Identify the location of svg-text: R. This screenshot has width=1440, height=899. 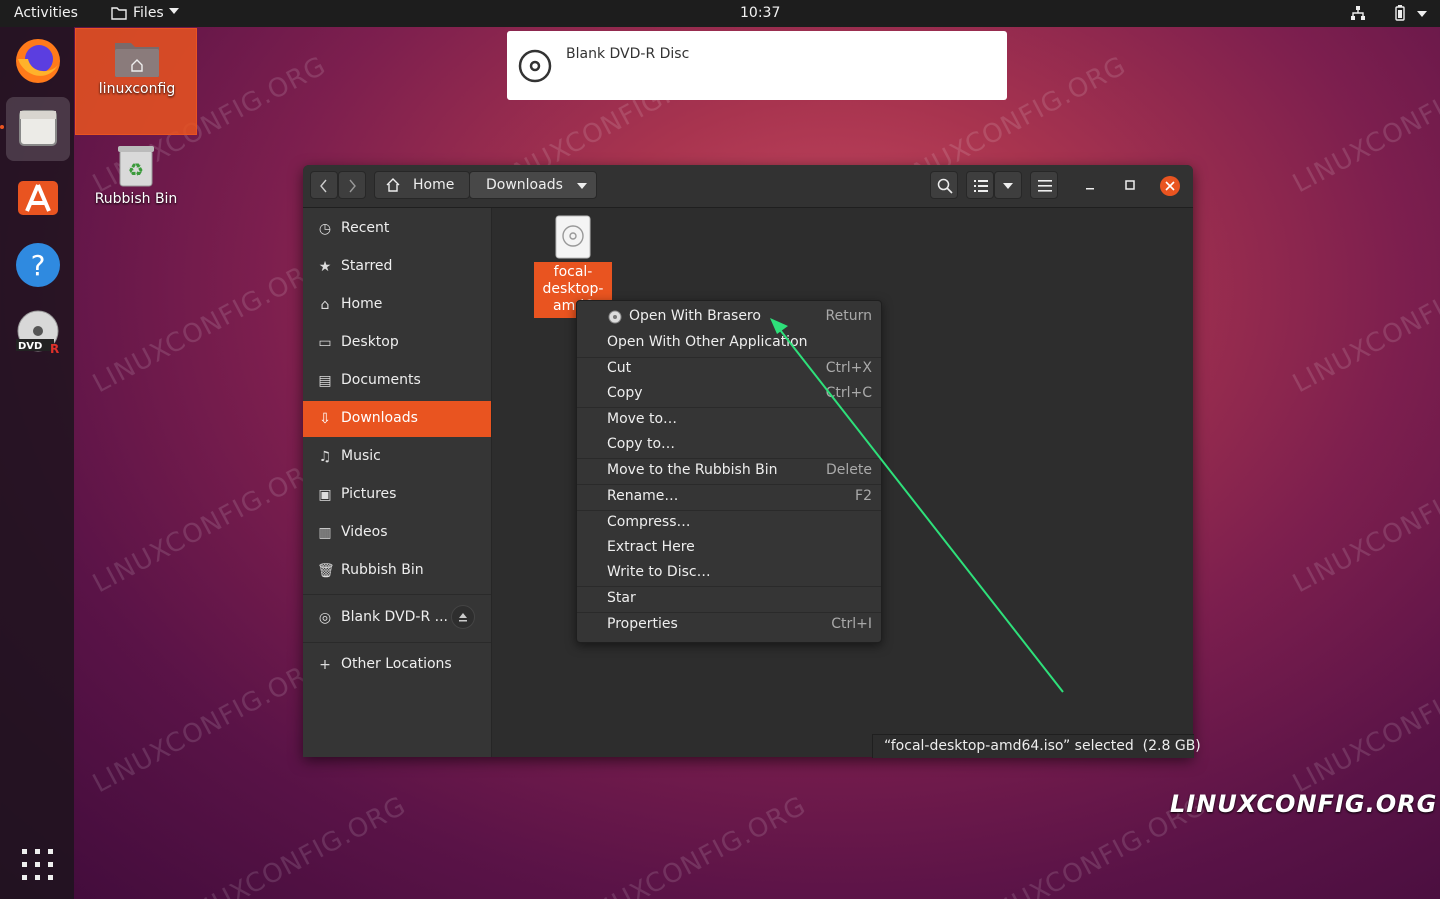
(54, 349).